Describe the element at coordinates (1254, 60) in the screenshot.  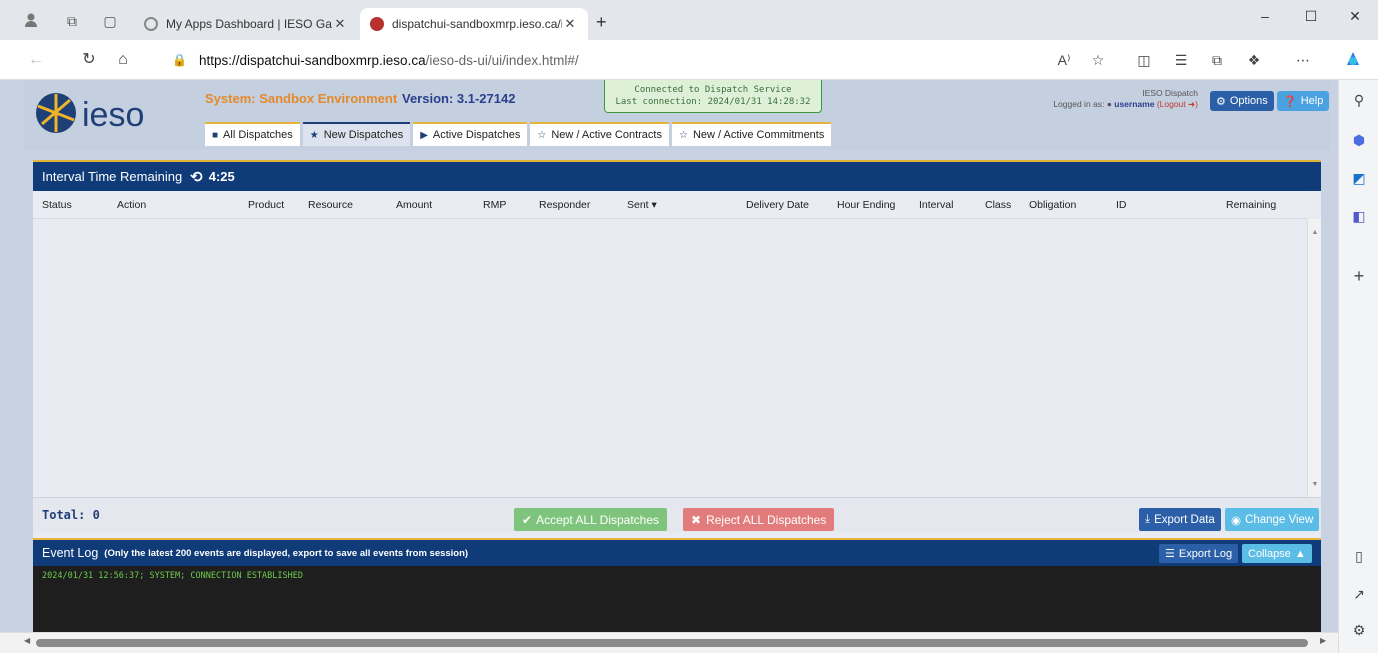
I see `extensions-icon: ❖` at that location.